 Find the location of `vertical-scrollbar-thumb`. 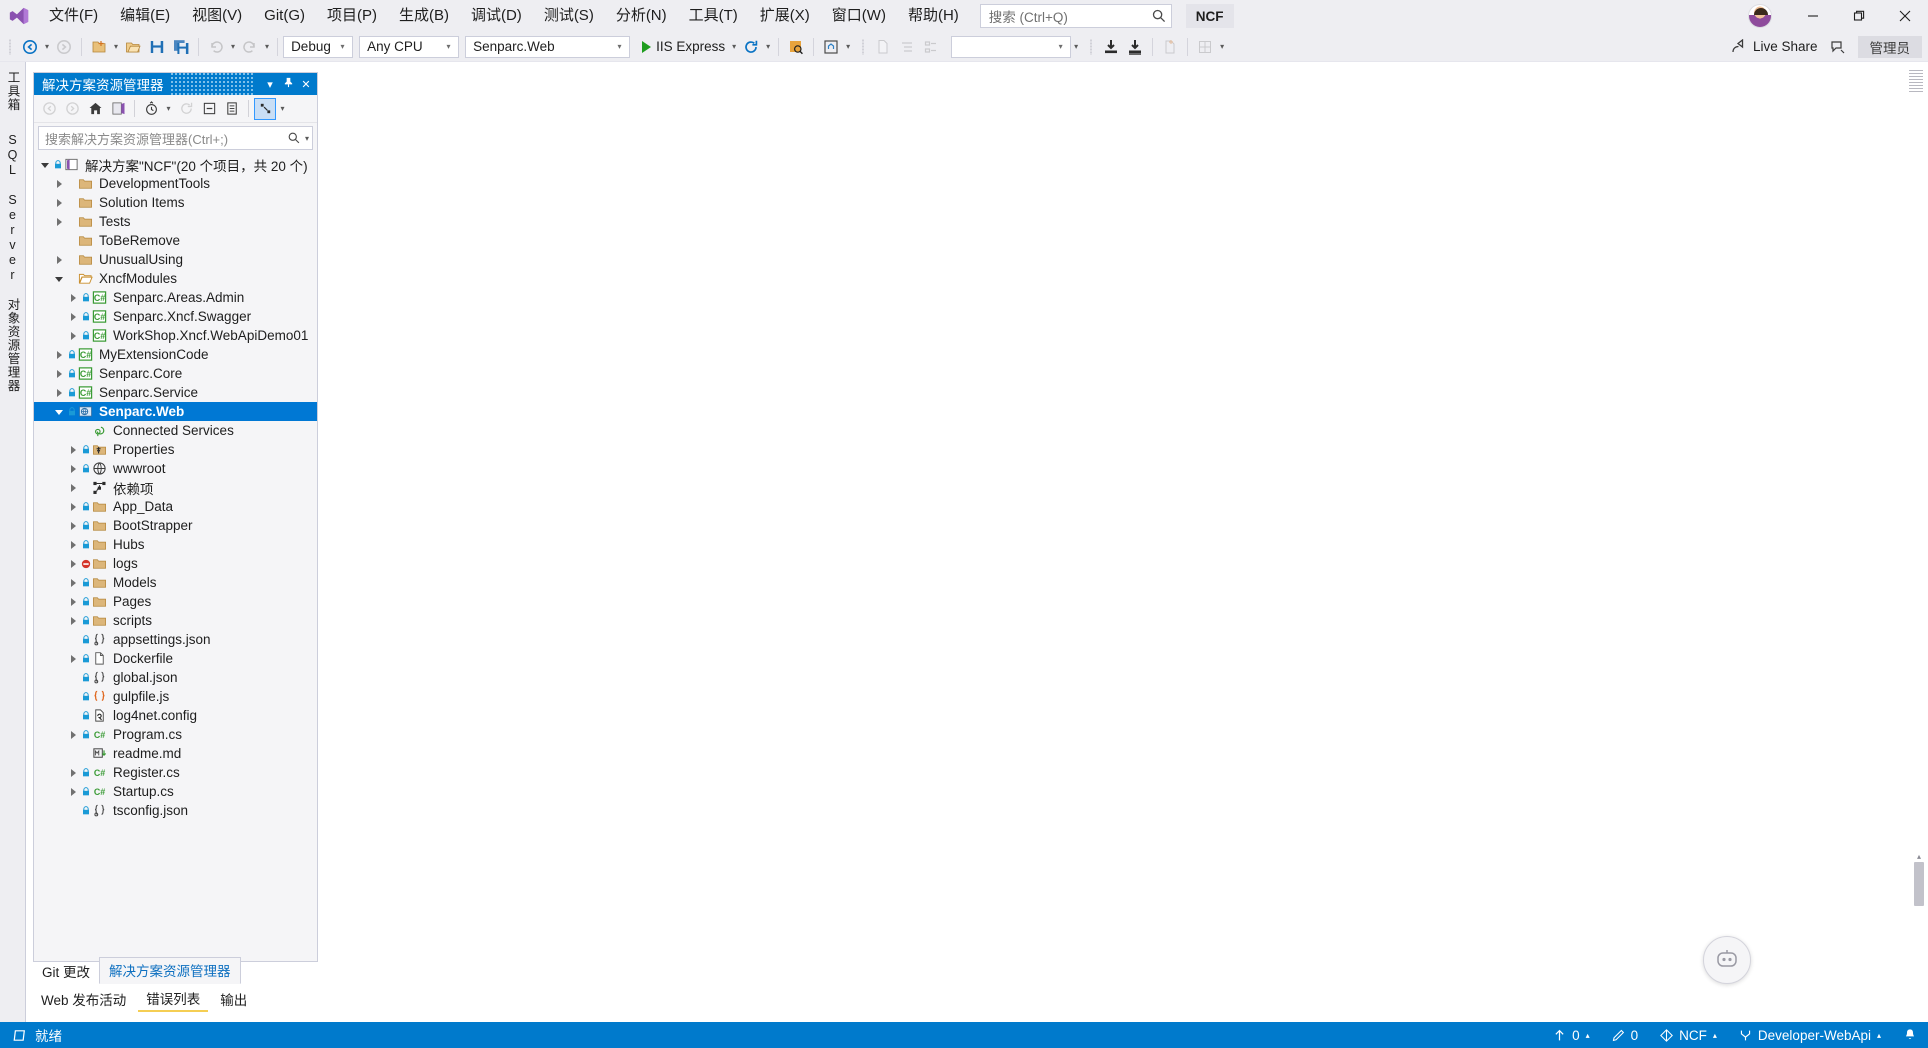

vertical-scrollbar-thumb is located at coordinates (1919, 884).